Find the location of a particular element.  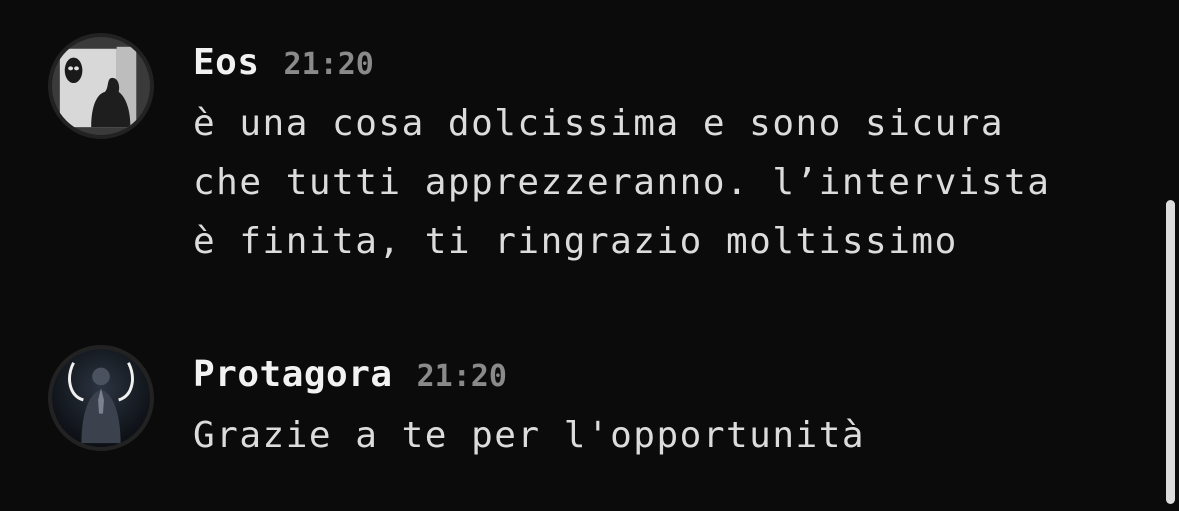

praying-figure-icon is located at coordinates (101, 398).